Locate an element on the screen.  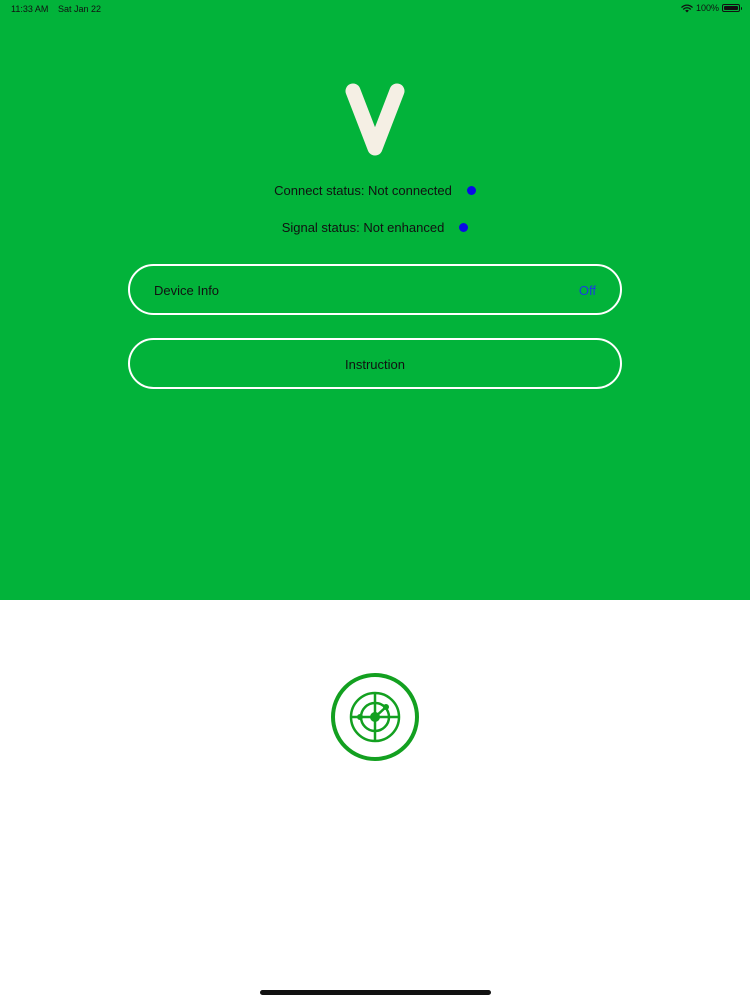
radar-icon is located at coordinates (375, 717).